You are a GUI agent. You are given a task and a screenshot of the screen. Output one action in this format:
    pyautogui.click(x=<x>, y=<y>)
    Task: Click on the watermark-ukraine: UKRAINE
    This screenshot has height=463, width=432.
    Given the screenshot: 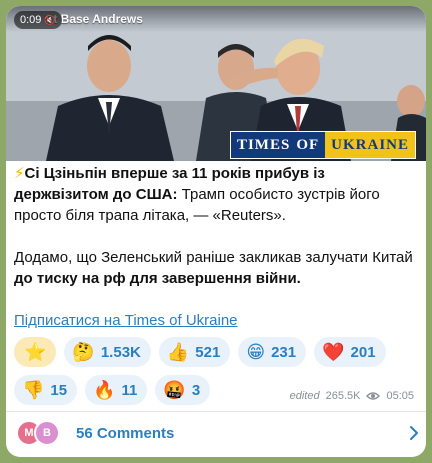 What is the action you would take?
    pyautogui.click(x=370, y=145)
    